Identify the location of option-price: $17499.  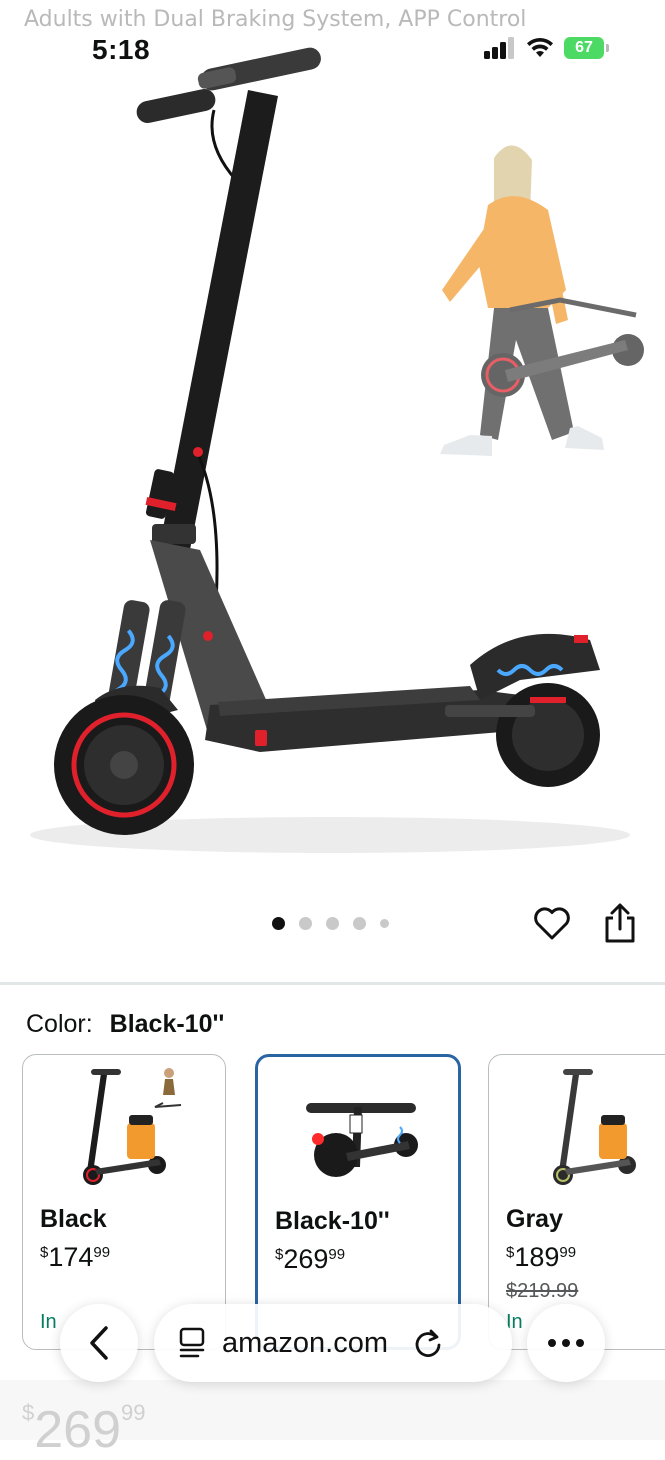
(75, 1257).